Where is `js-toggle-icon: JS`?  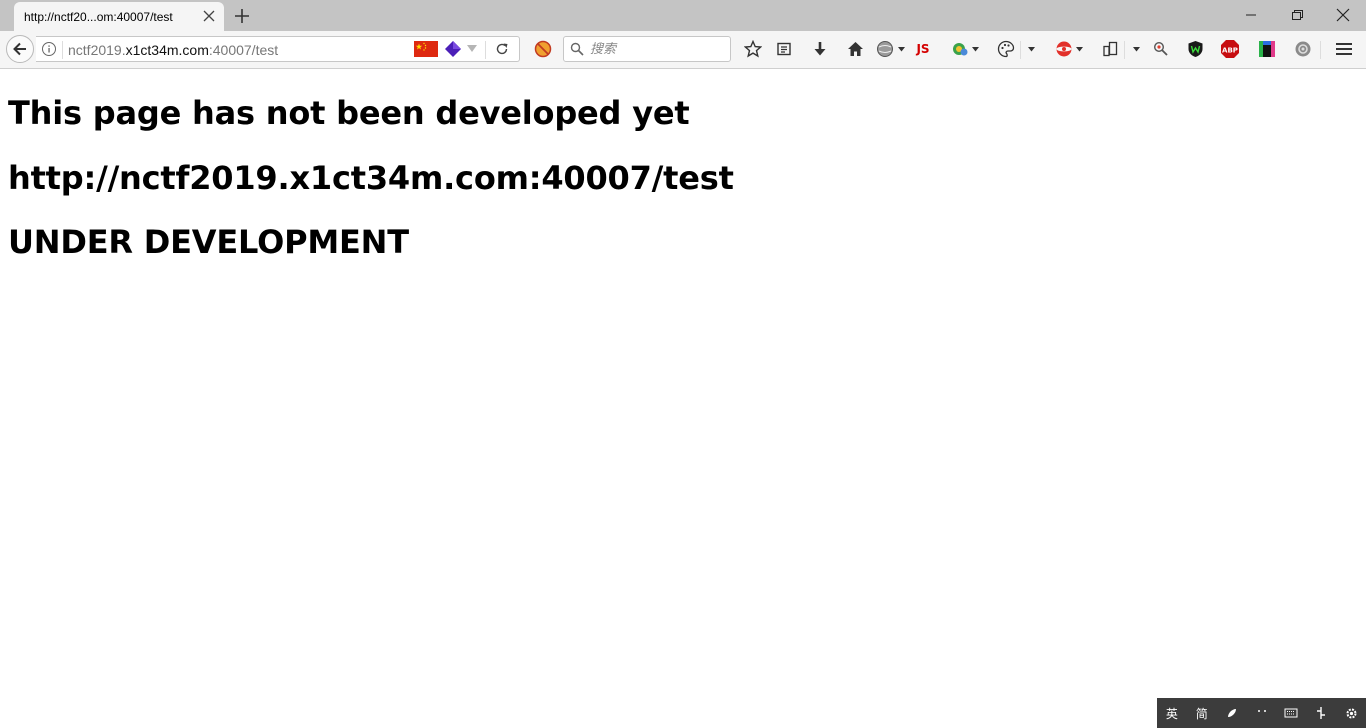 js-toggle-icon: JS is located at coordinates (923, 49).